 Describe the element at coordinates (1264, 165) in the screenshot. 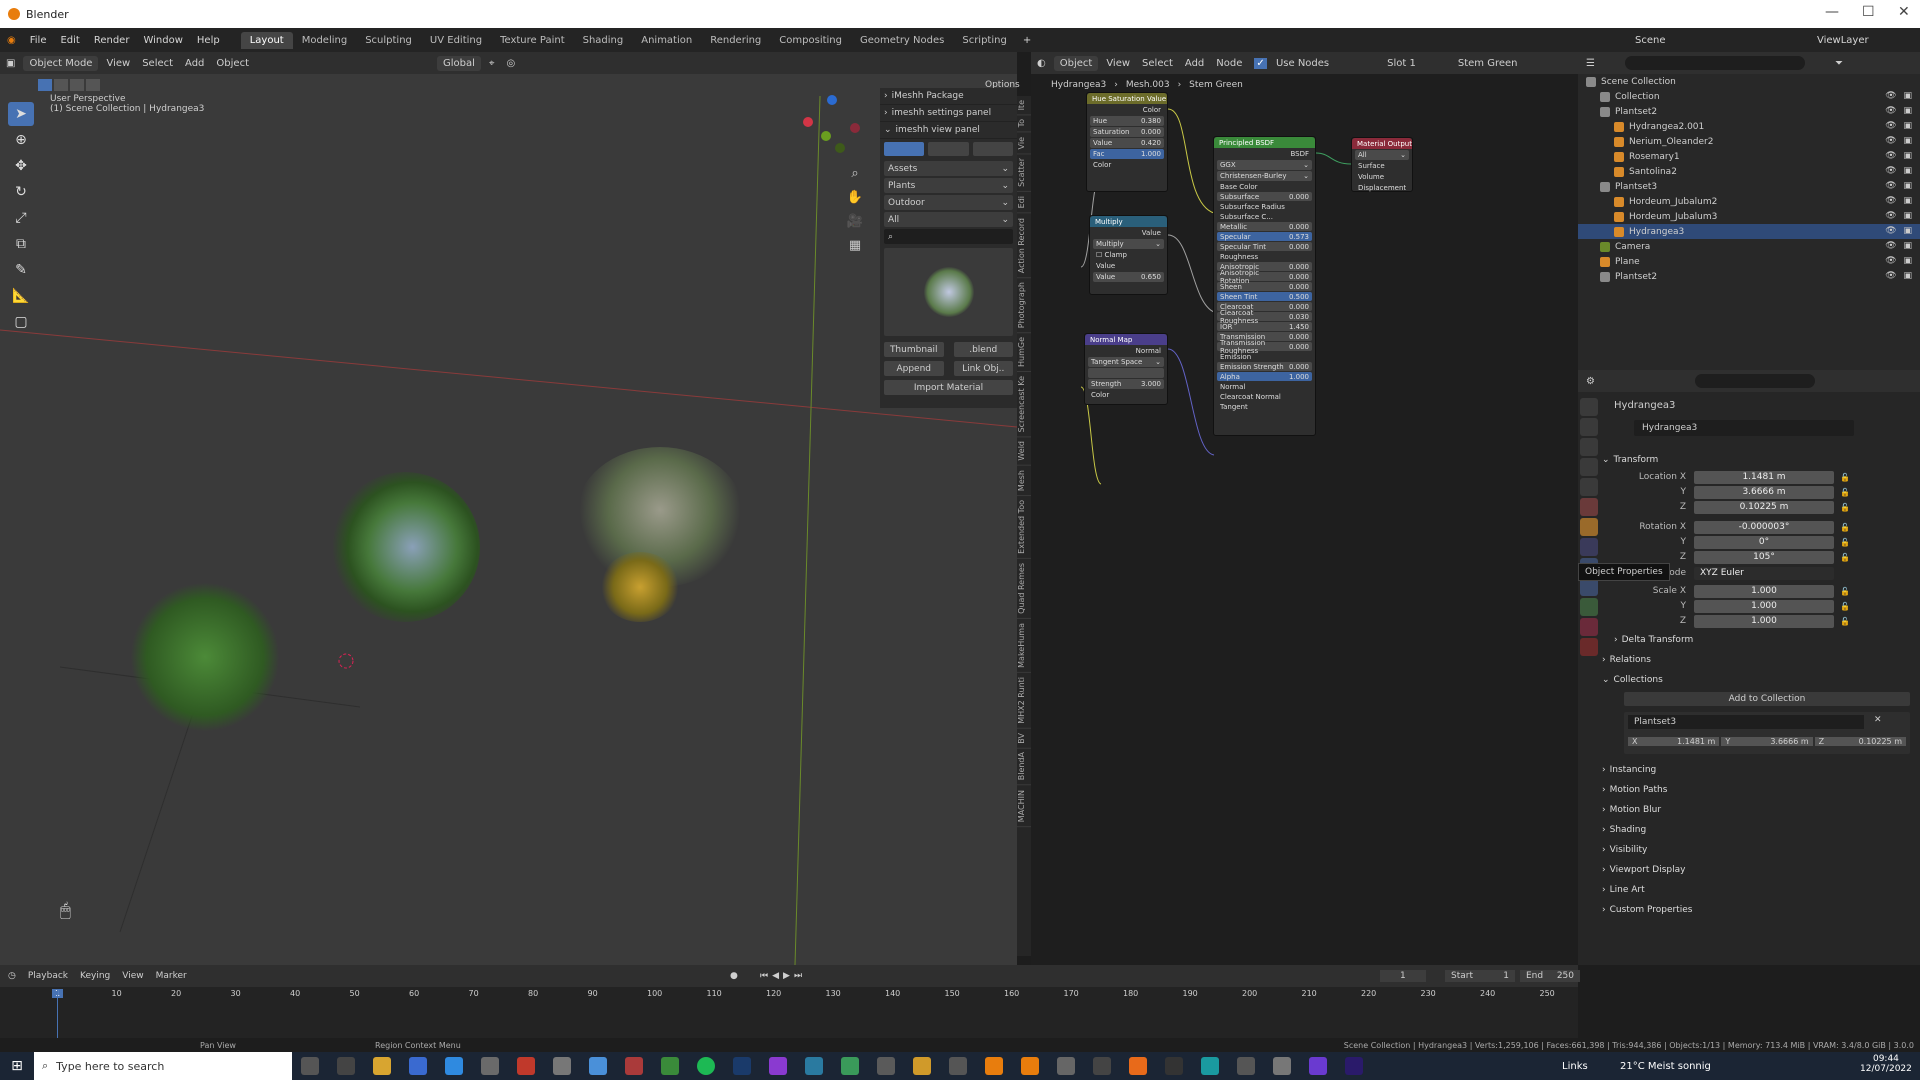

I see `distribution-dropdown: GGX ⌄` at that location.